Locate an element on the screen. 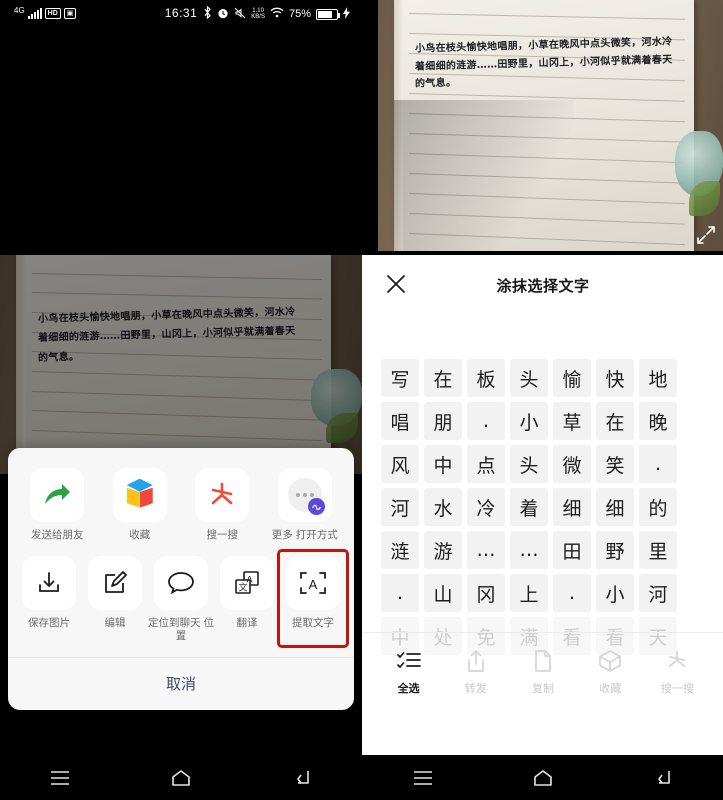 This screenshot has height=800, width=723. ocr-panel-title: 涂抹选择文字 is located at coordinates (543, 286).